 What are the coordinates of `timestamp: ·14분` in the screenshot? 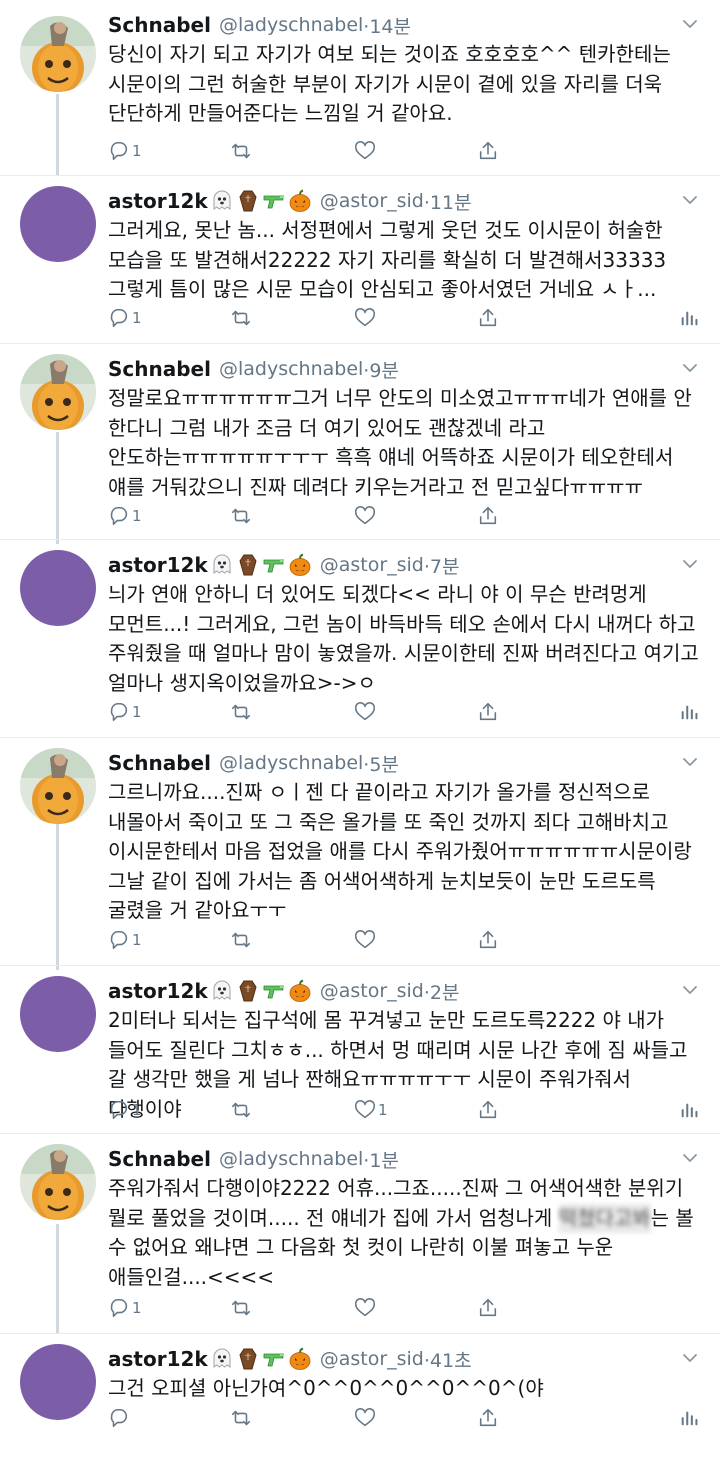 It's located at (387, 25).